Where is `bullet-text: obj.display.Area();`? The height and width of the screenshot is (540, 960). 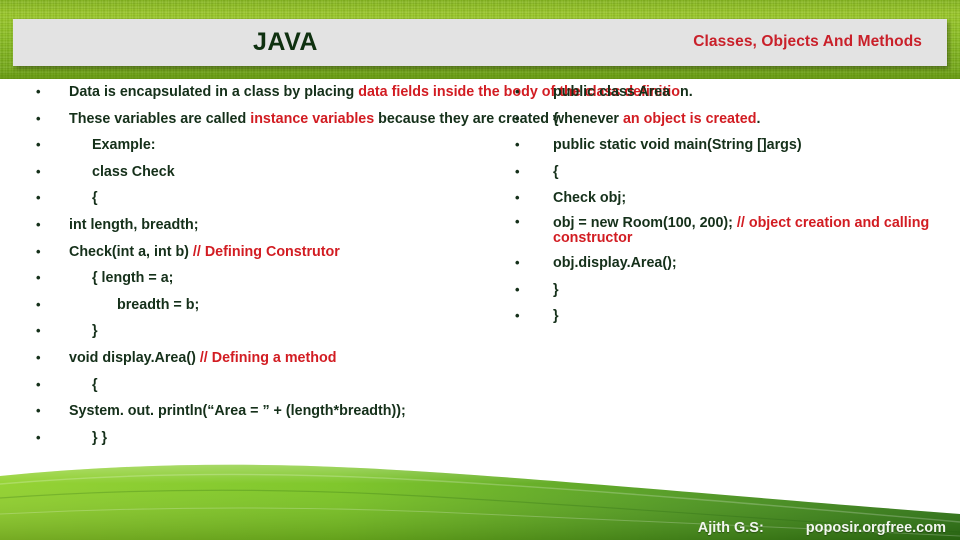
bullet-text: obj.display.Area(); is located at coordinates (615, 262).